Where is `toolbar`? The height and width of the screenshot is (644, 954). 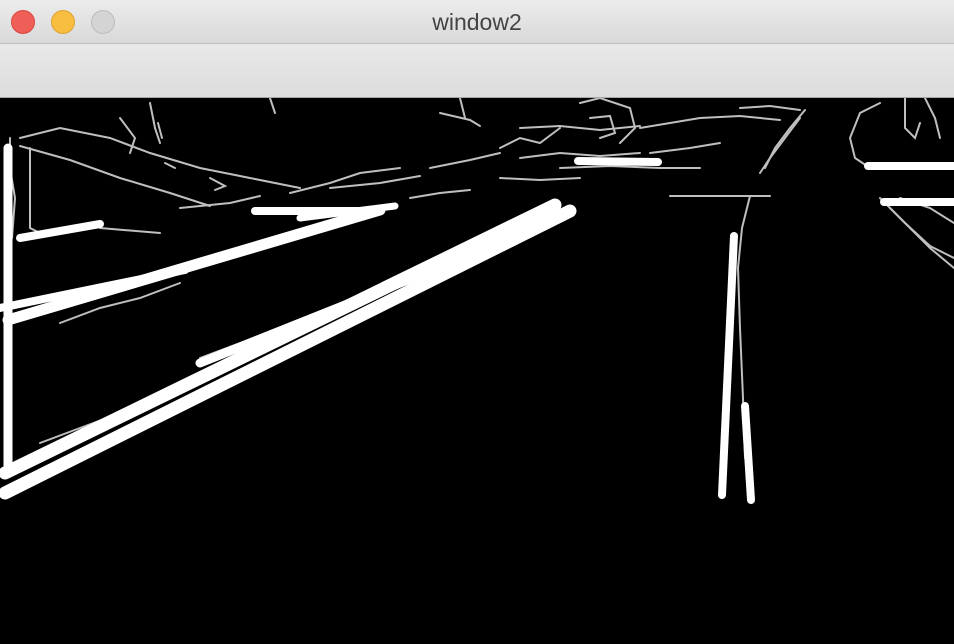 toolbar is located at coordinates (477, 71).